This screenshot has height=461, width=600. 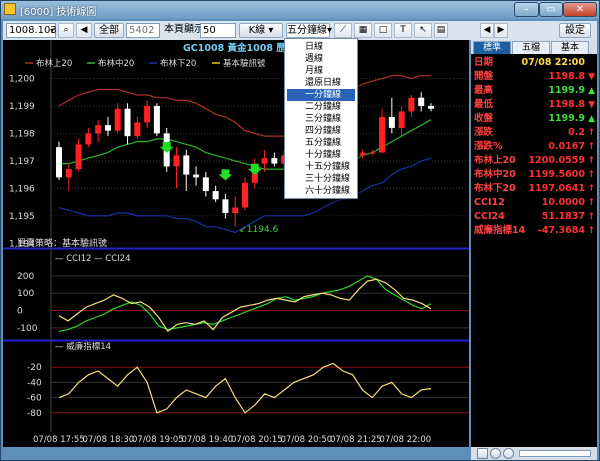 What do you see at coordinates (526, 9) in the screenshot?
I see `minimize-button: –` at bounding box center [526, 9].